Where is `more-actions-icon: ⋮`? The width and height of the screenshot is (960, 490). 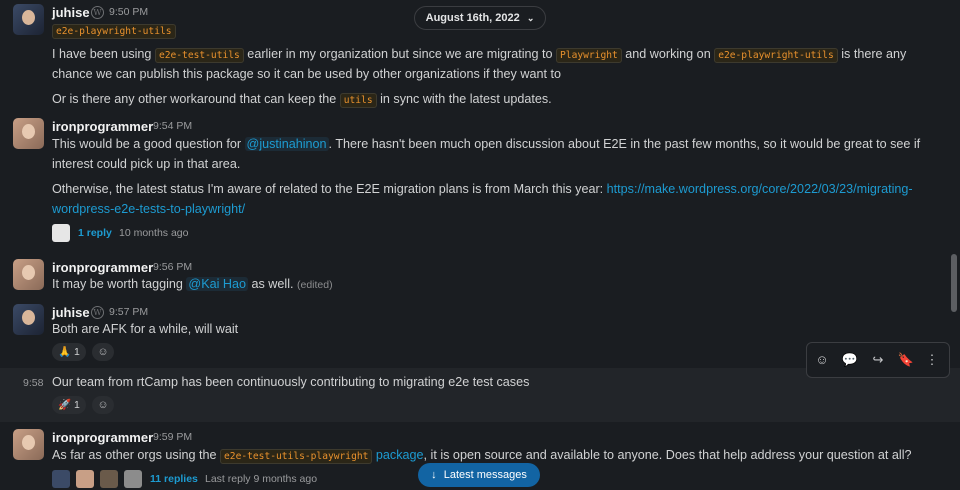
more-actions-icon: ⋮ is located at coordinates (932, 360).